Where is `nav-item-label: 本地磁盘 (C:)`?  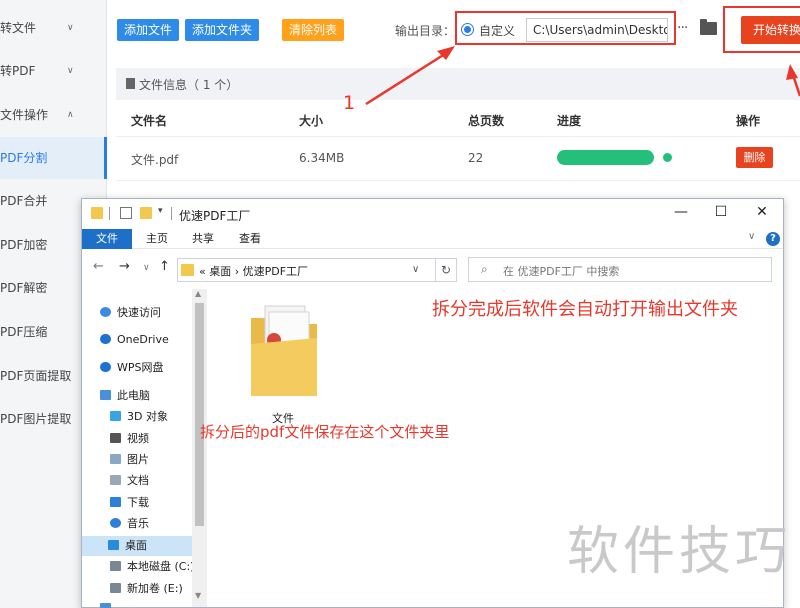
nav-item-label: 本地磁盘 (C:) is located at coordinates (161, 566).